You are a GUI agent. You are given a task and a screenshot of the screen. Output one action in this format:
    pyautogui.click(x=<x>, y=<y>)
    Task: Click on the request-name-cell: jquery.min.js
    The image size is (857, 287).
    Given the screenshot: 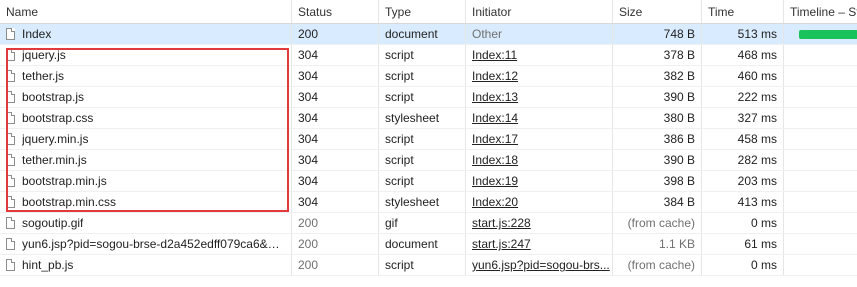 What is the action you would take?
    pyautogui.click(x=145, y=139)
    